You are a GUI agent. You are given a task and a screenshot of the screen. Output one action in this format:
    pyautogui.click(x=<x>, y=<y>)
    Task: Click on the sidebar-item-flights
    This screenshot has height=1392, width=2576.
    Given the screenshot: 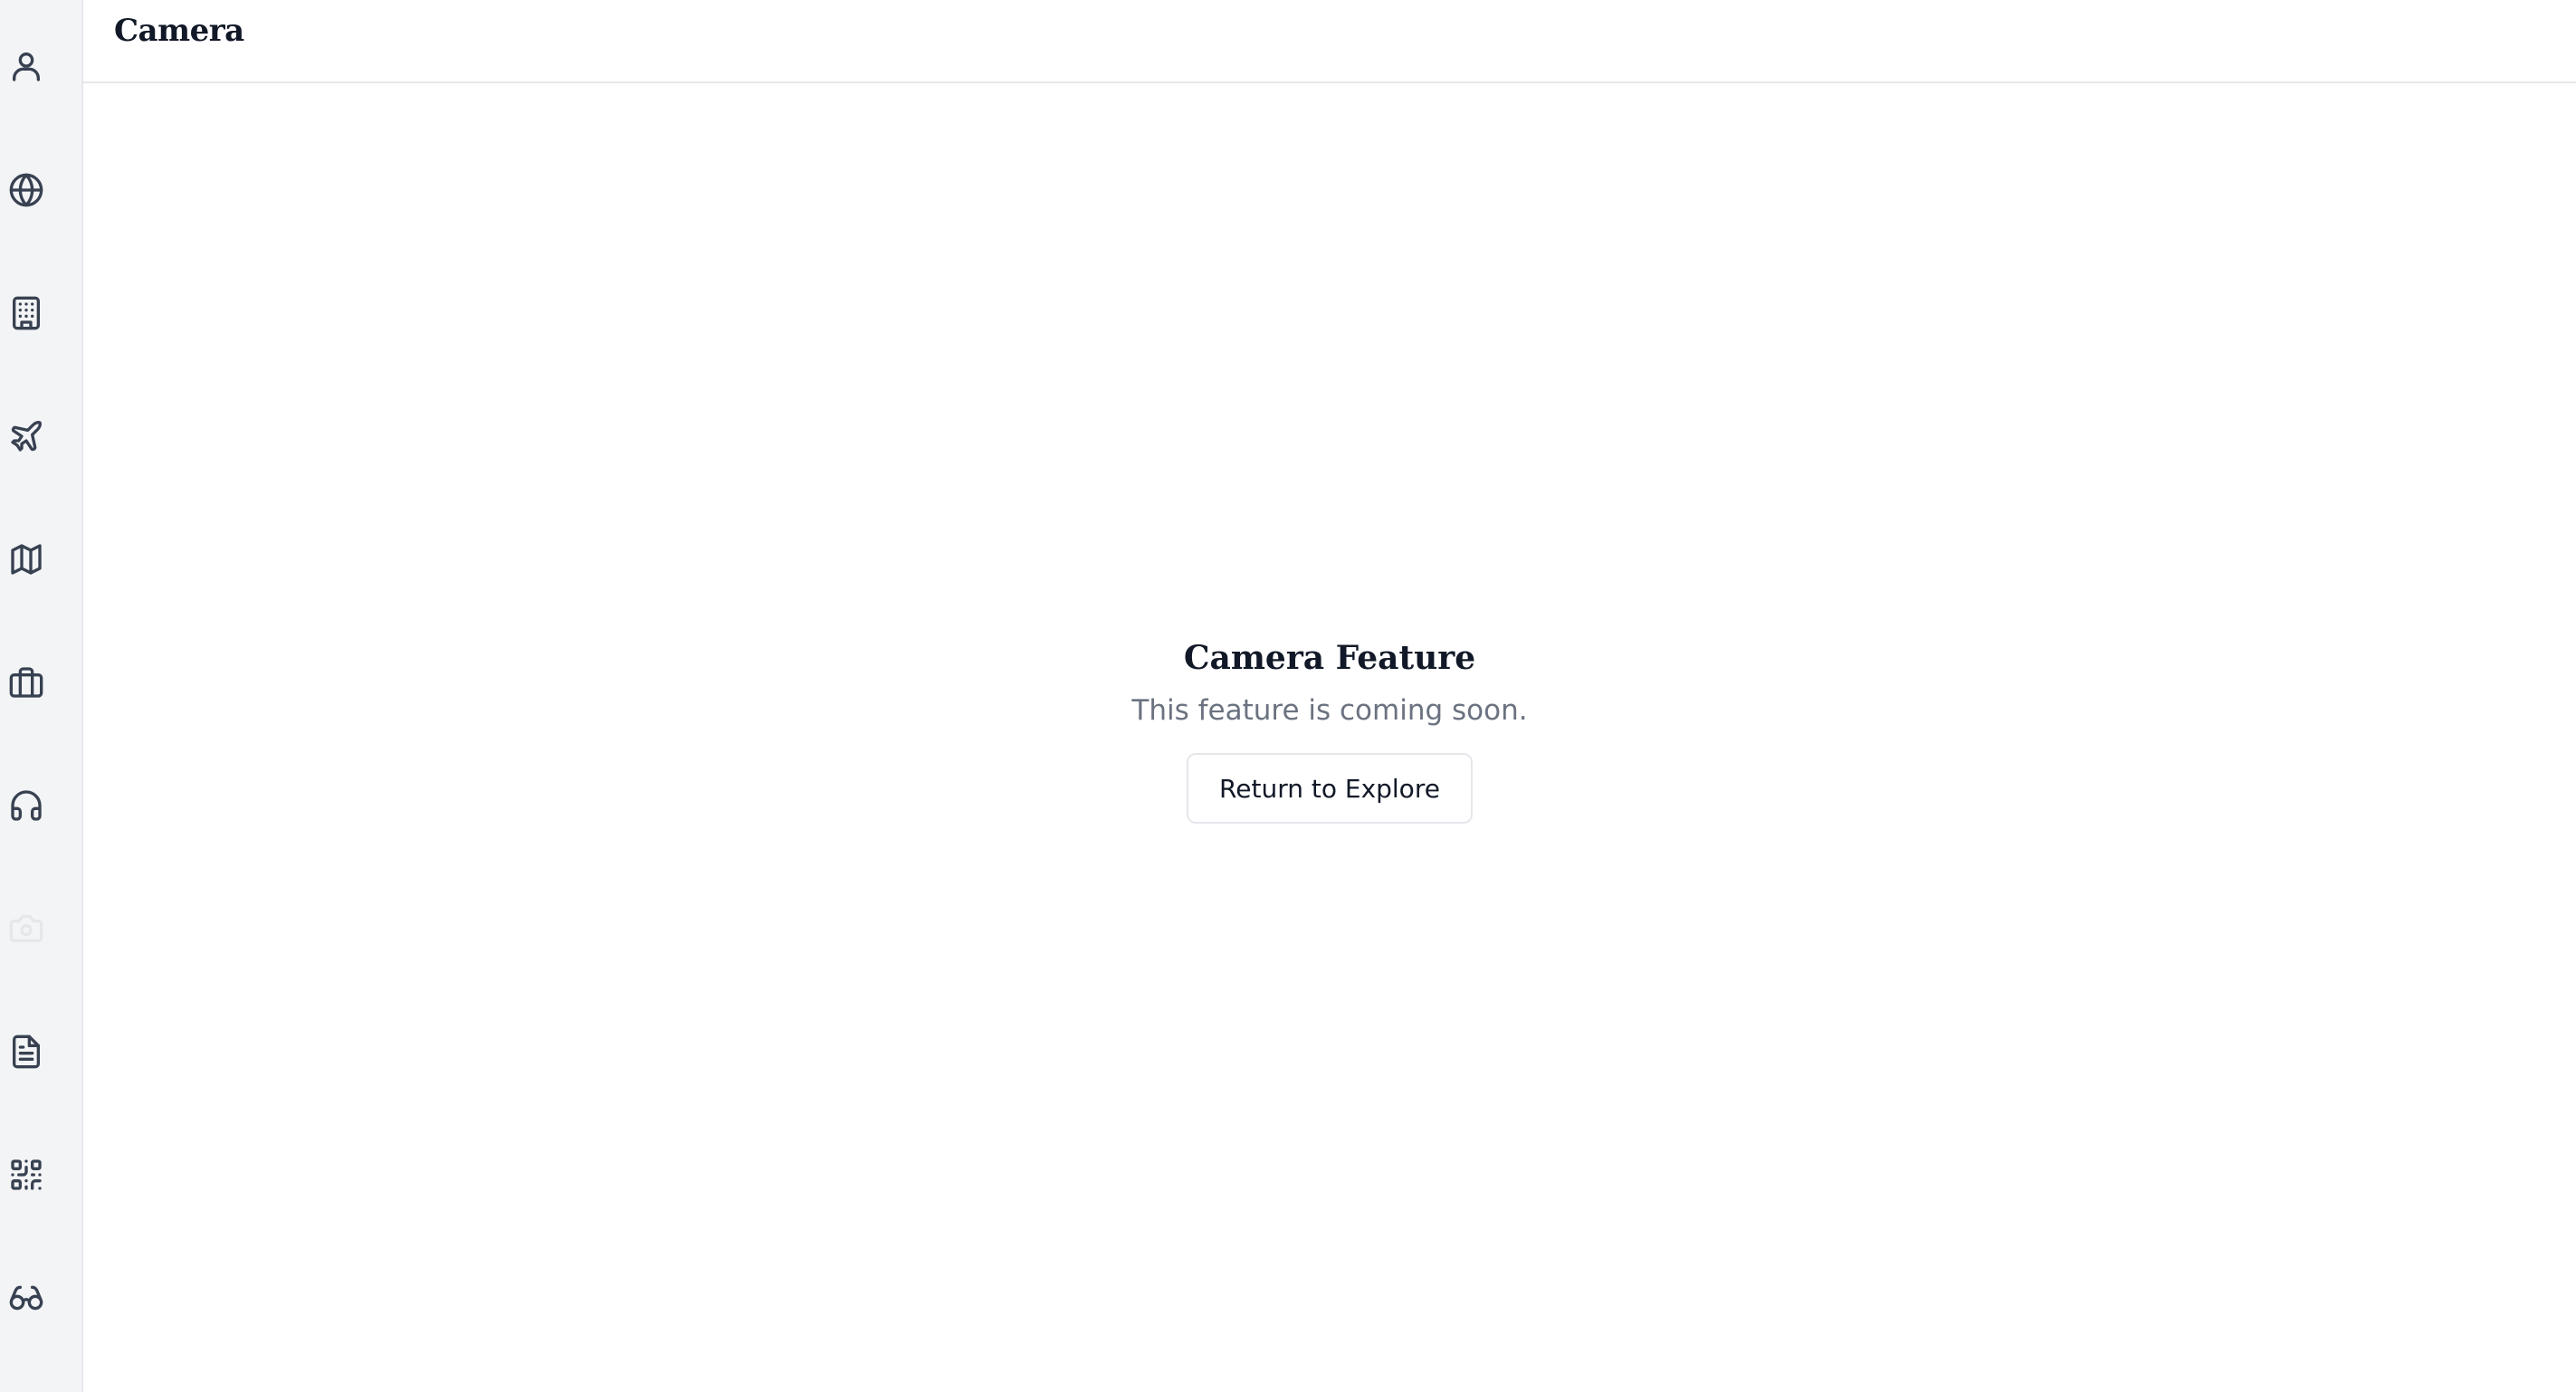 What is the action you would take?
    pyautogui.click(x=26, y=436)
    